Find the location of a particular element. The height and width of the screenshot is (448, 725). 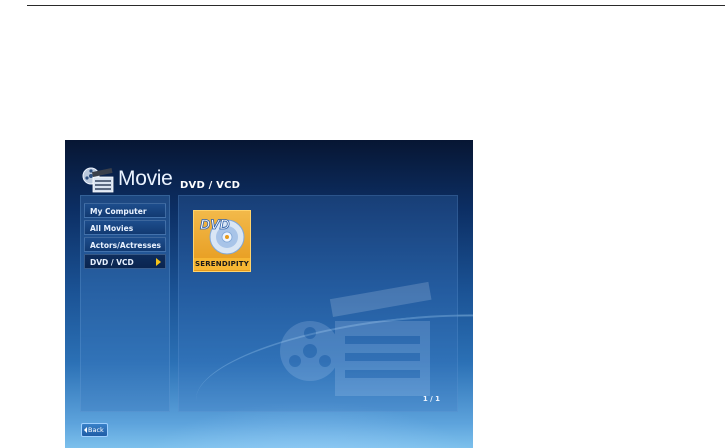

film-reel-clapperboard-icon is located at coordinates (98, 180).